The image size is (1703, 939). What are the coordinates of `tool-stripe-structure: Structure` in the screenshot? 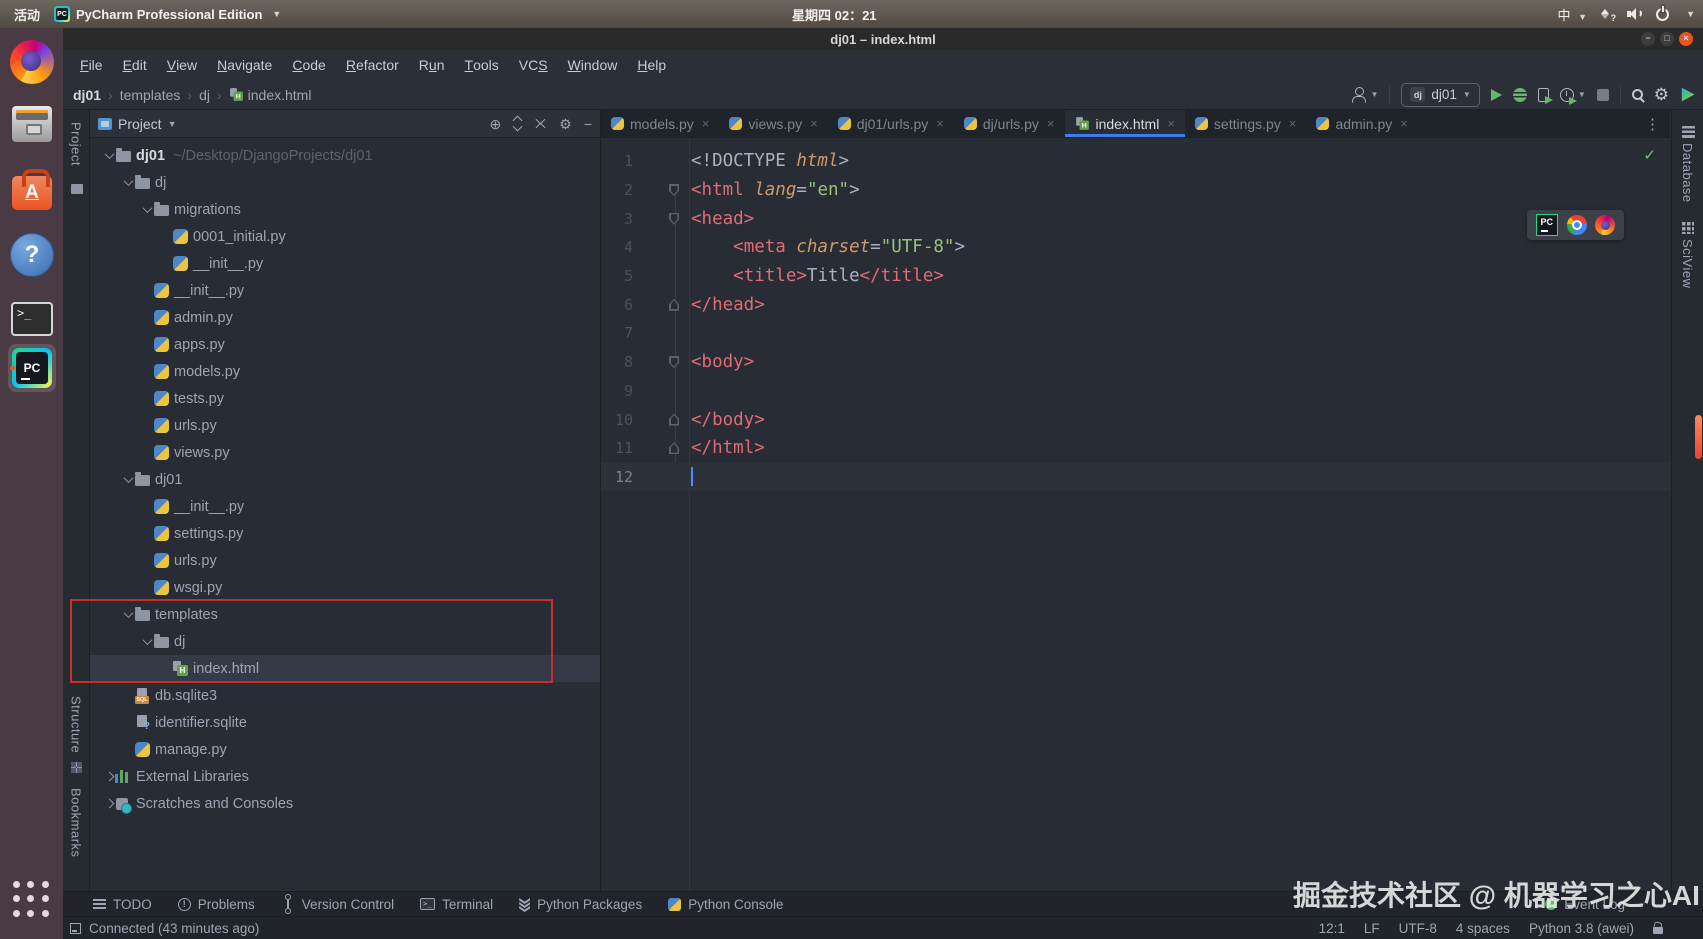 It's located at (76, 724).